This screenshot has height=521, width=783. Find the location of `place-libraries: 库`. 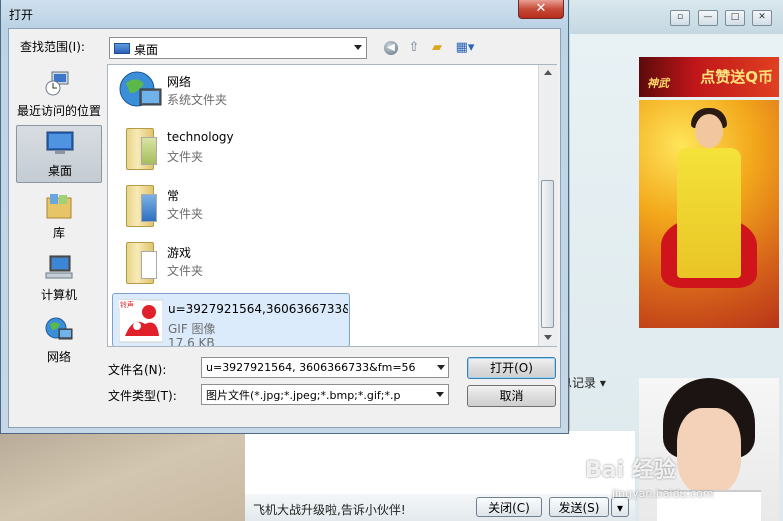

place-libraries: 库 is located at coordinates (59, 217).